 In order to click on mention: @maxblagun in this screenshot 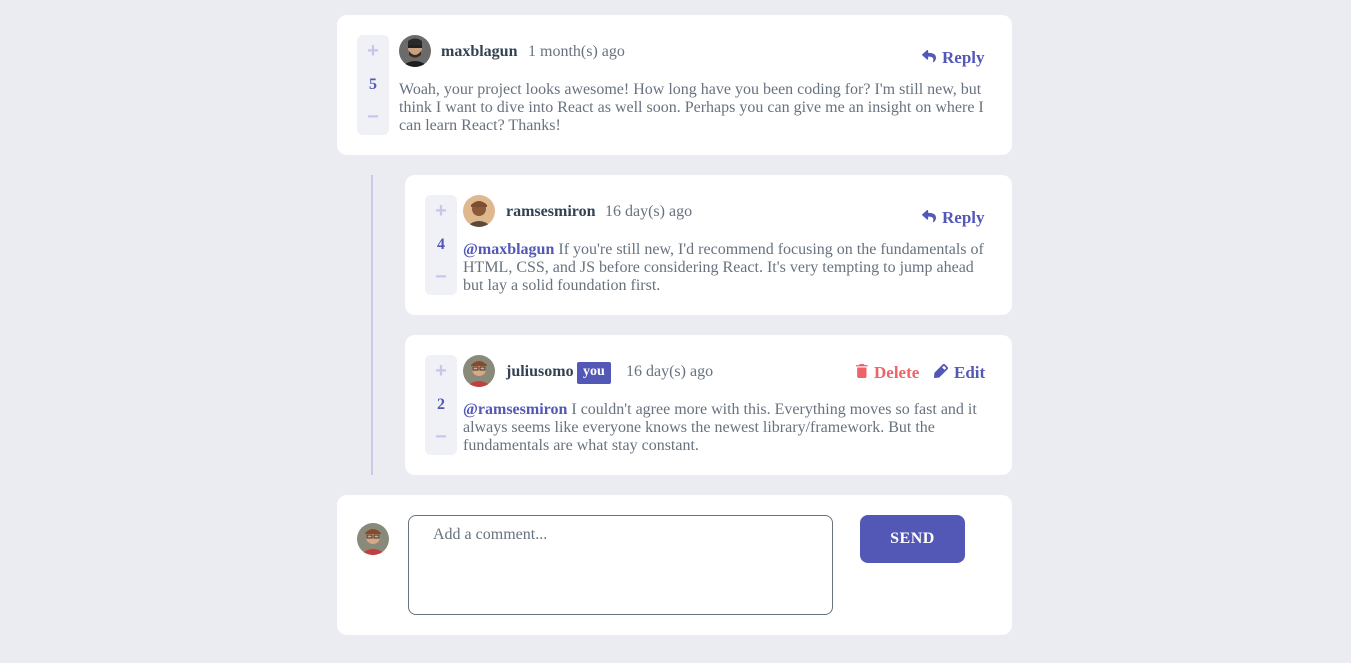, I will do `click(508, 249)`.